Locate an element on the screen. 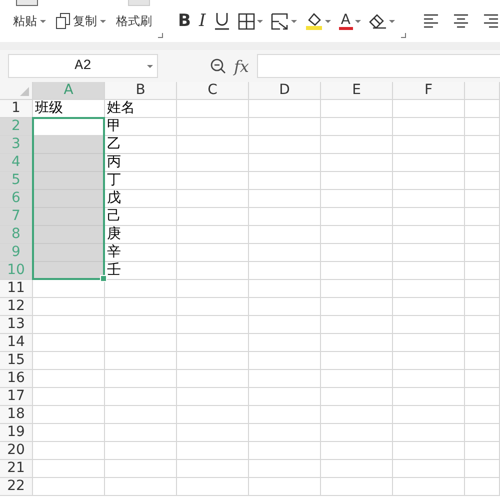 The height and width of the screenshot is (500, 500). name-box: A2 is located at coordinates (83, 66).